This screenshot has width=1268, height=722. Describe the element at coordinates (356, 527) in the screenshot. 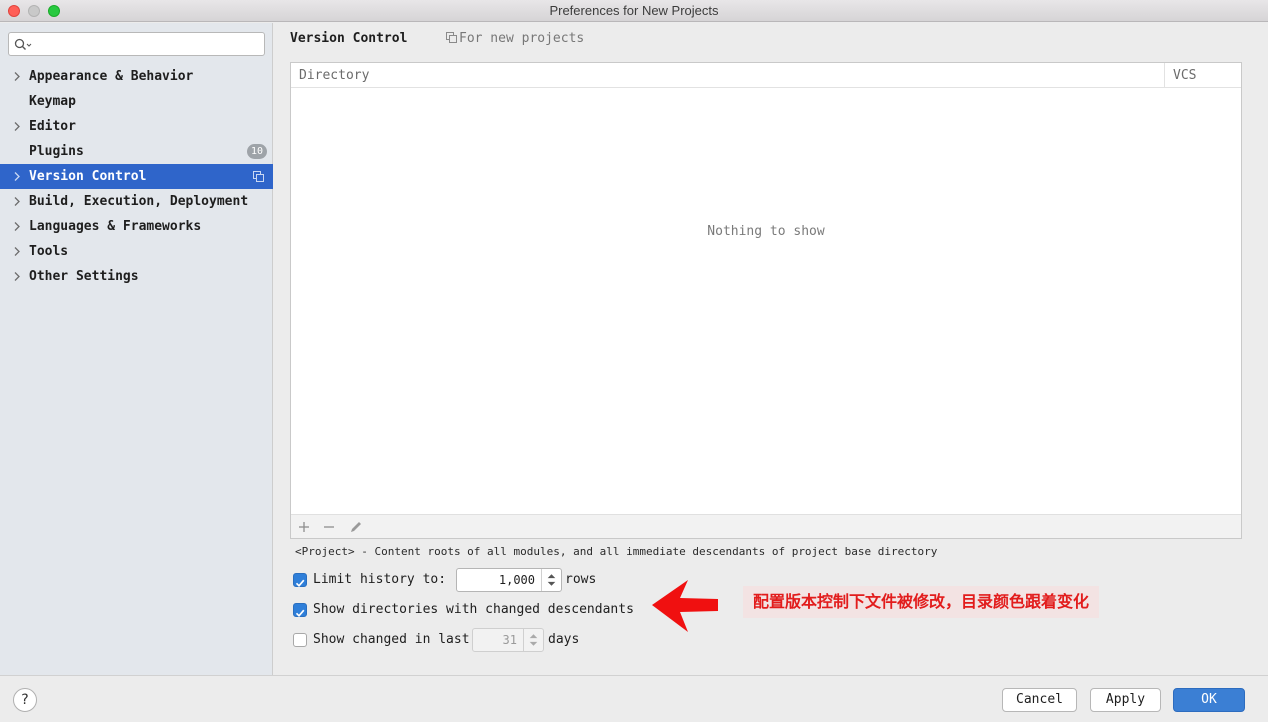

I see `pencil-icon` at that location.